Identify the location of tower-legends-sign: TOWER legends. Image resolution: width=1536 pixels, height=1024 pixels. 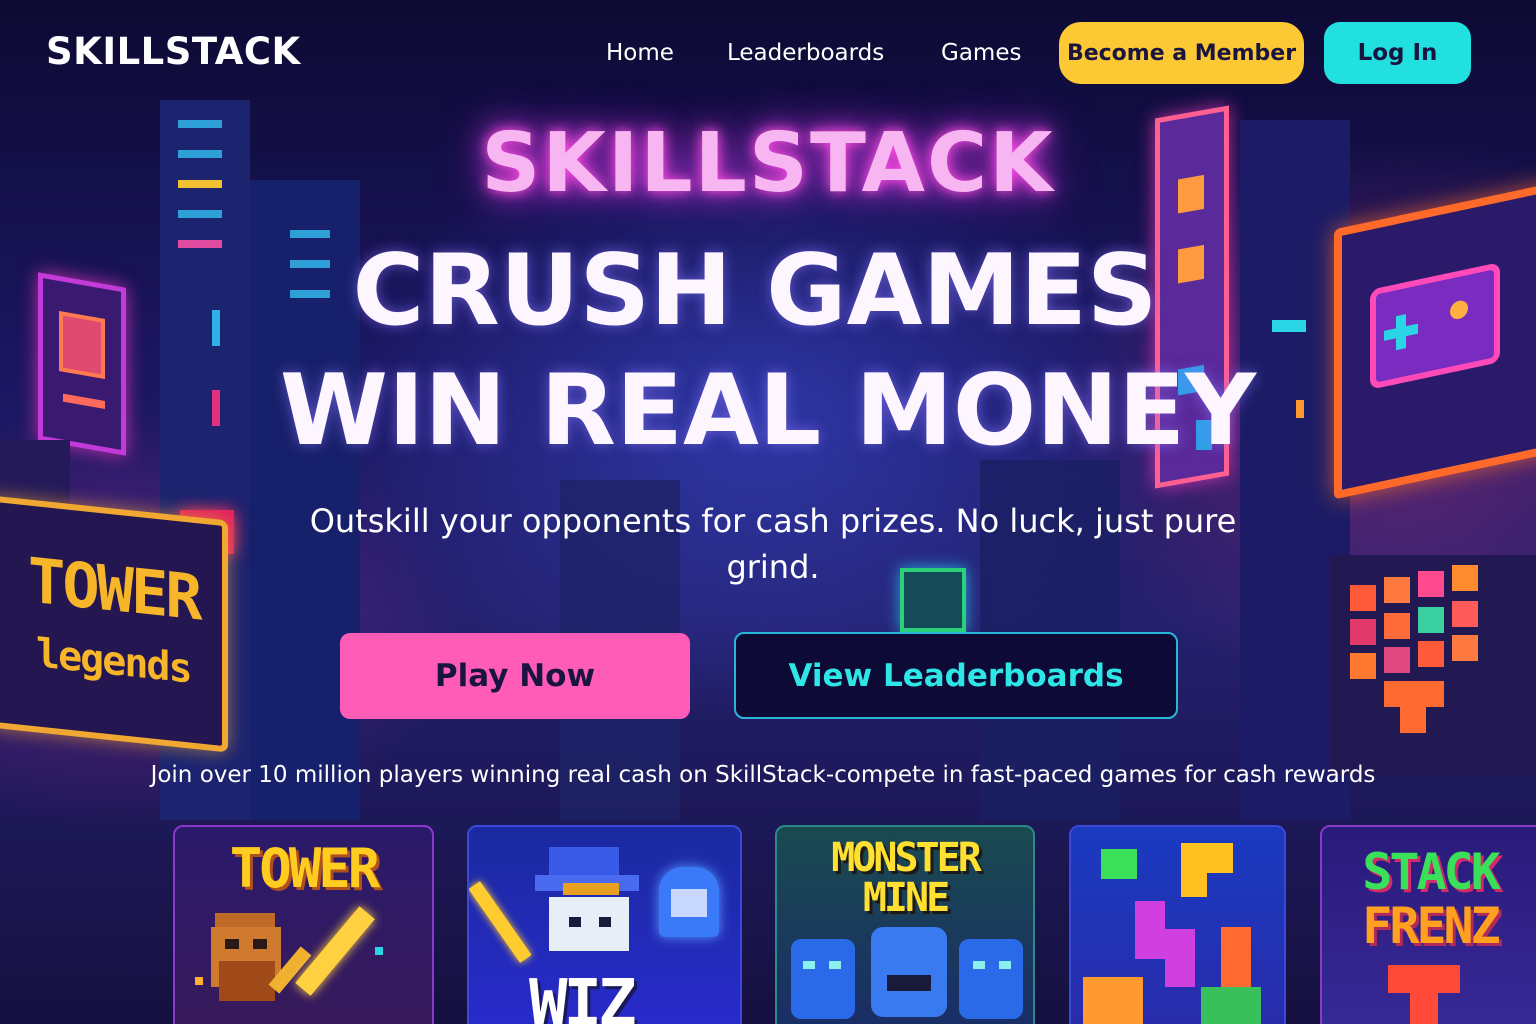
(114, 624).